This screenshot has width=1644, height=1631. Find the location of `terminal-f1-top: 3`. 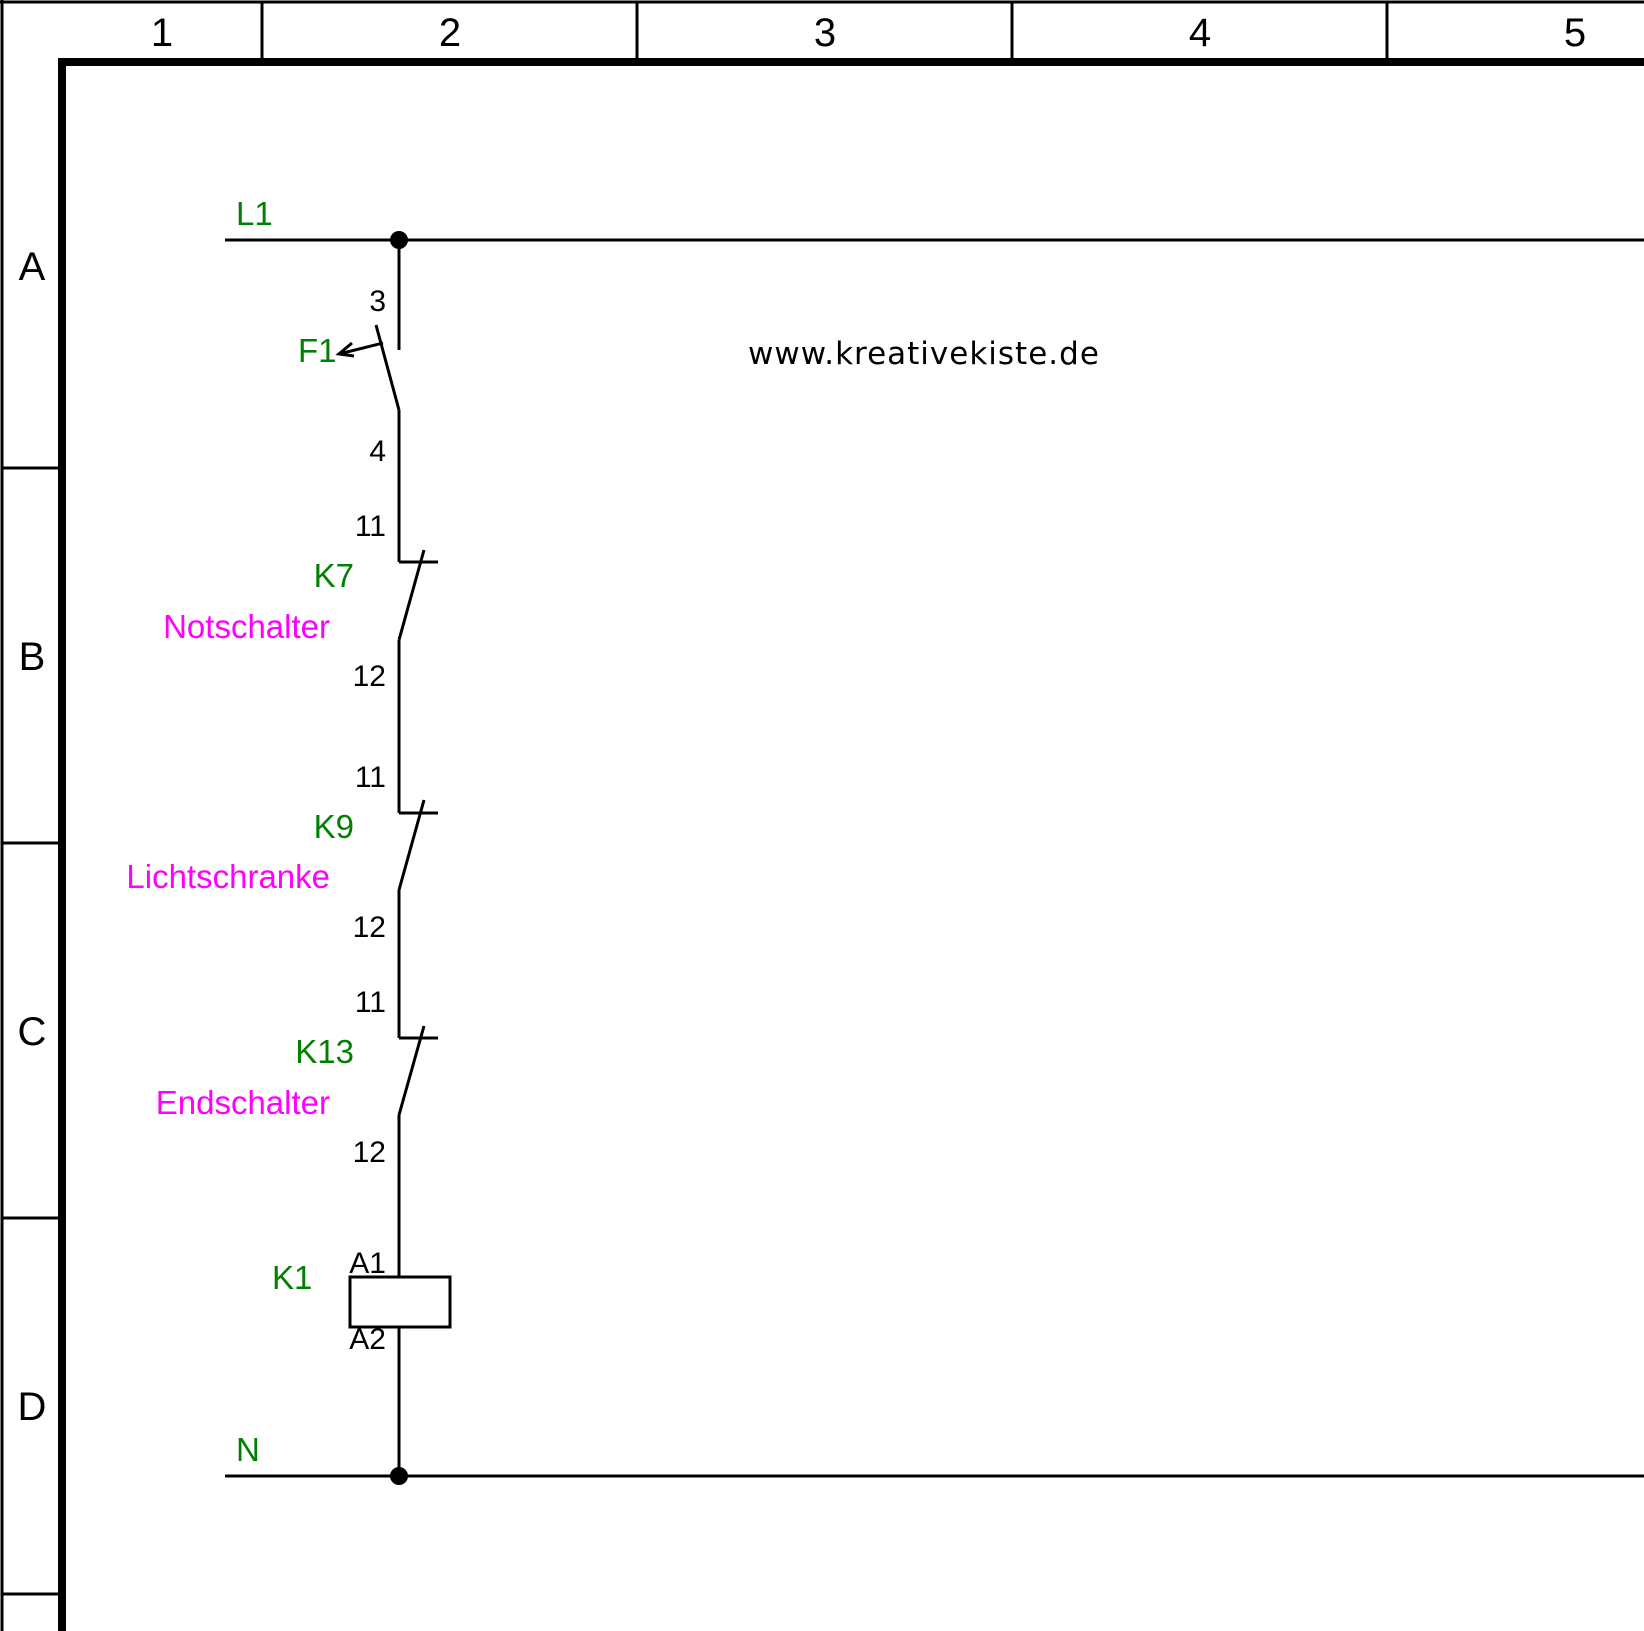

terminal-f1-top: 3 is located at coordinates (377, 301).